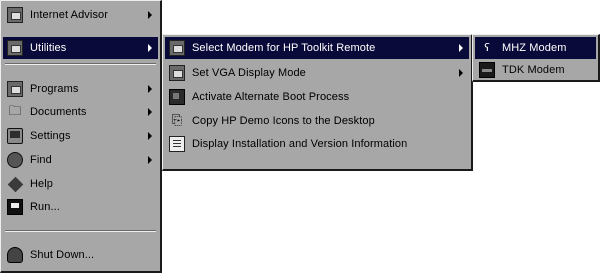  I want to click on info-document-icon, so click(177, 144).